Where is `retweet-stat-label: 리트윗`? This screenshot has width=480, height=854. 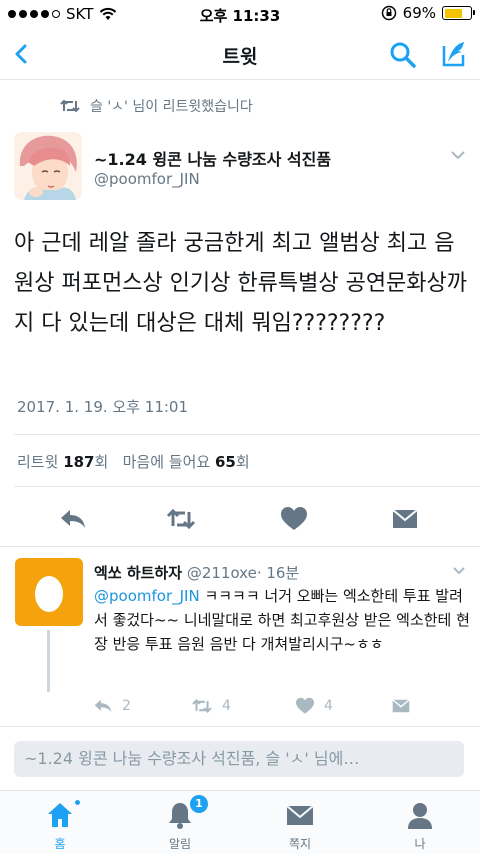
retweet-stat-label: 리트윗 is located at coordinates (38, 462).